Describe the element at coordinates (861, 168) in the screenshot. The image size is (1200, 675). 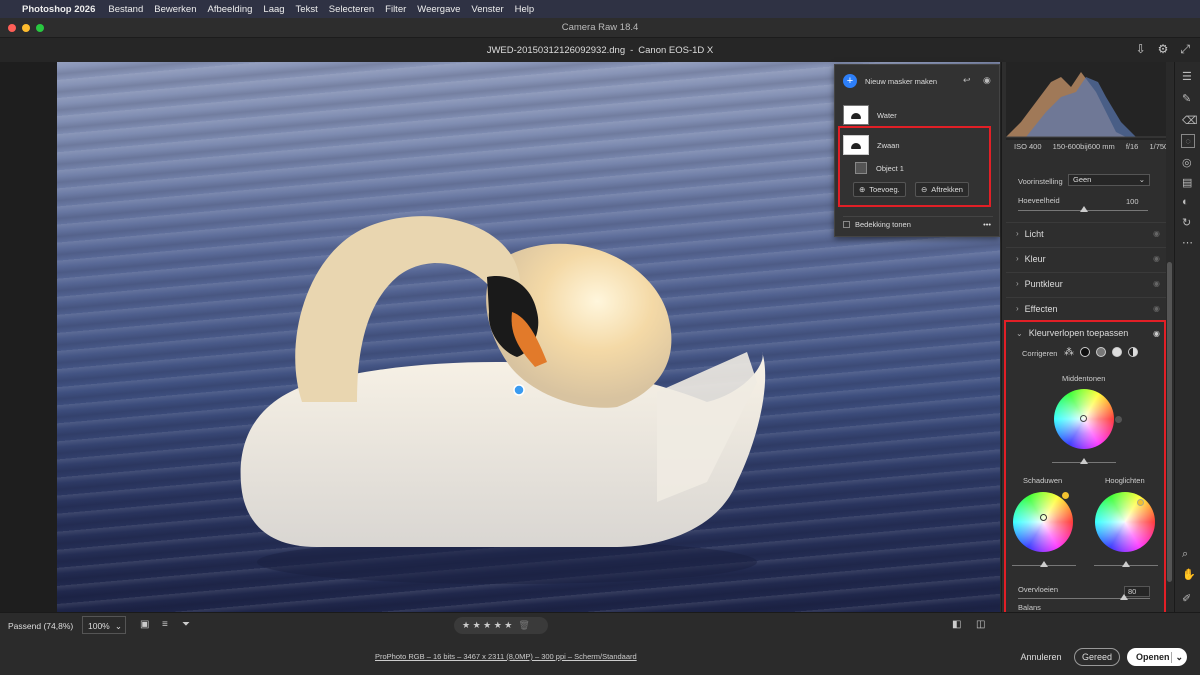
I see `object-select-icon` at that location.